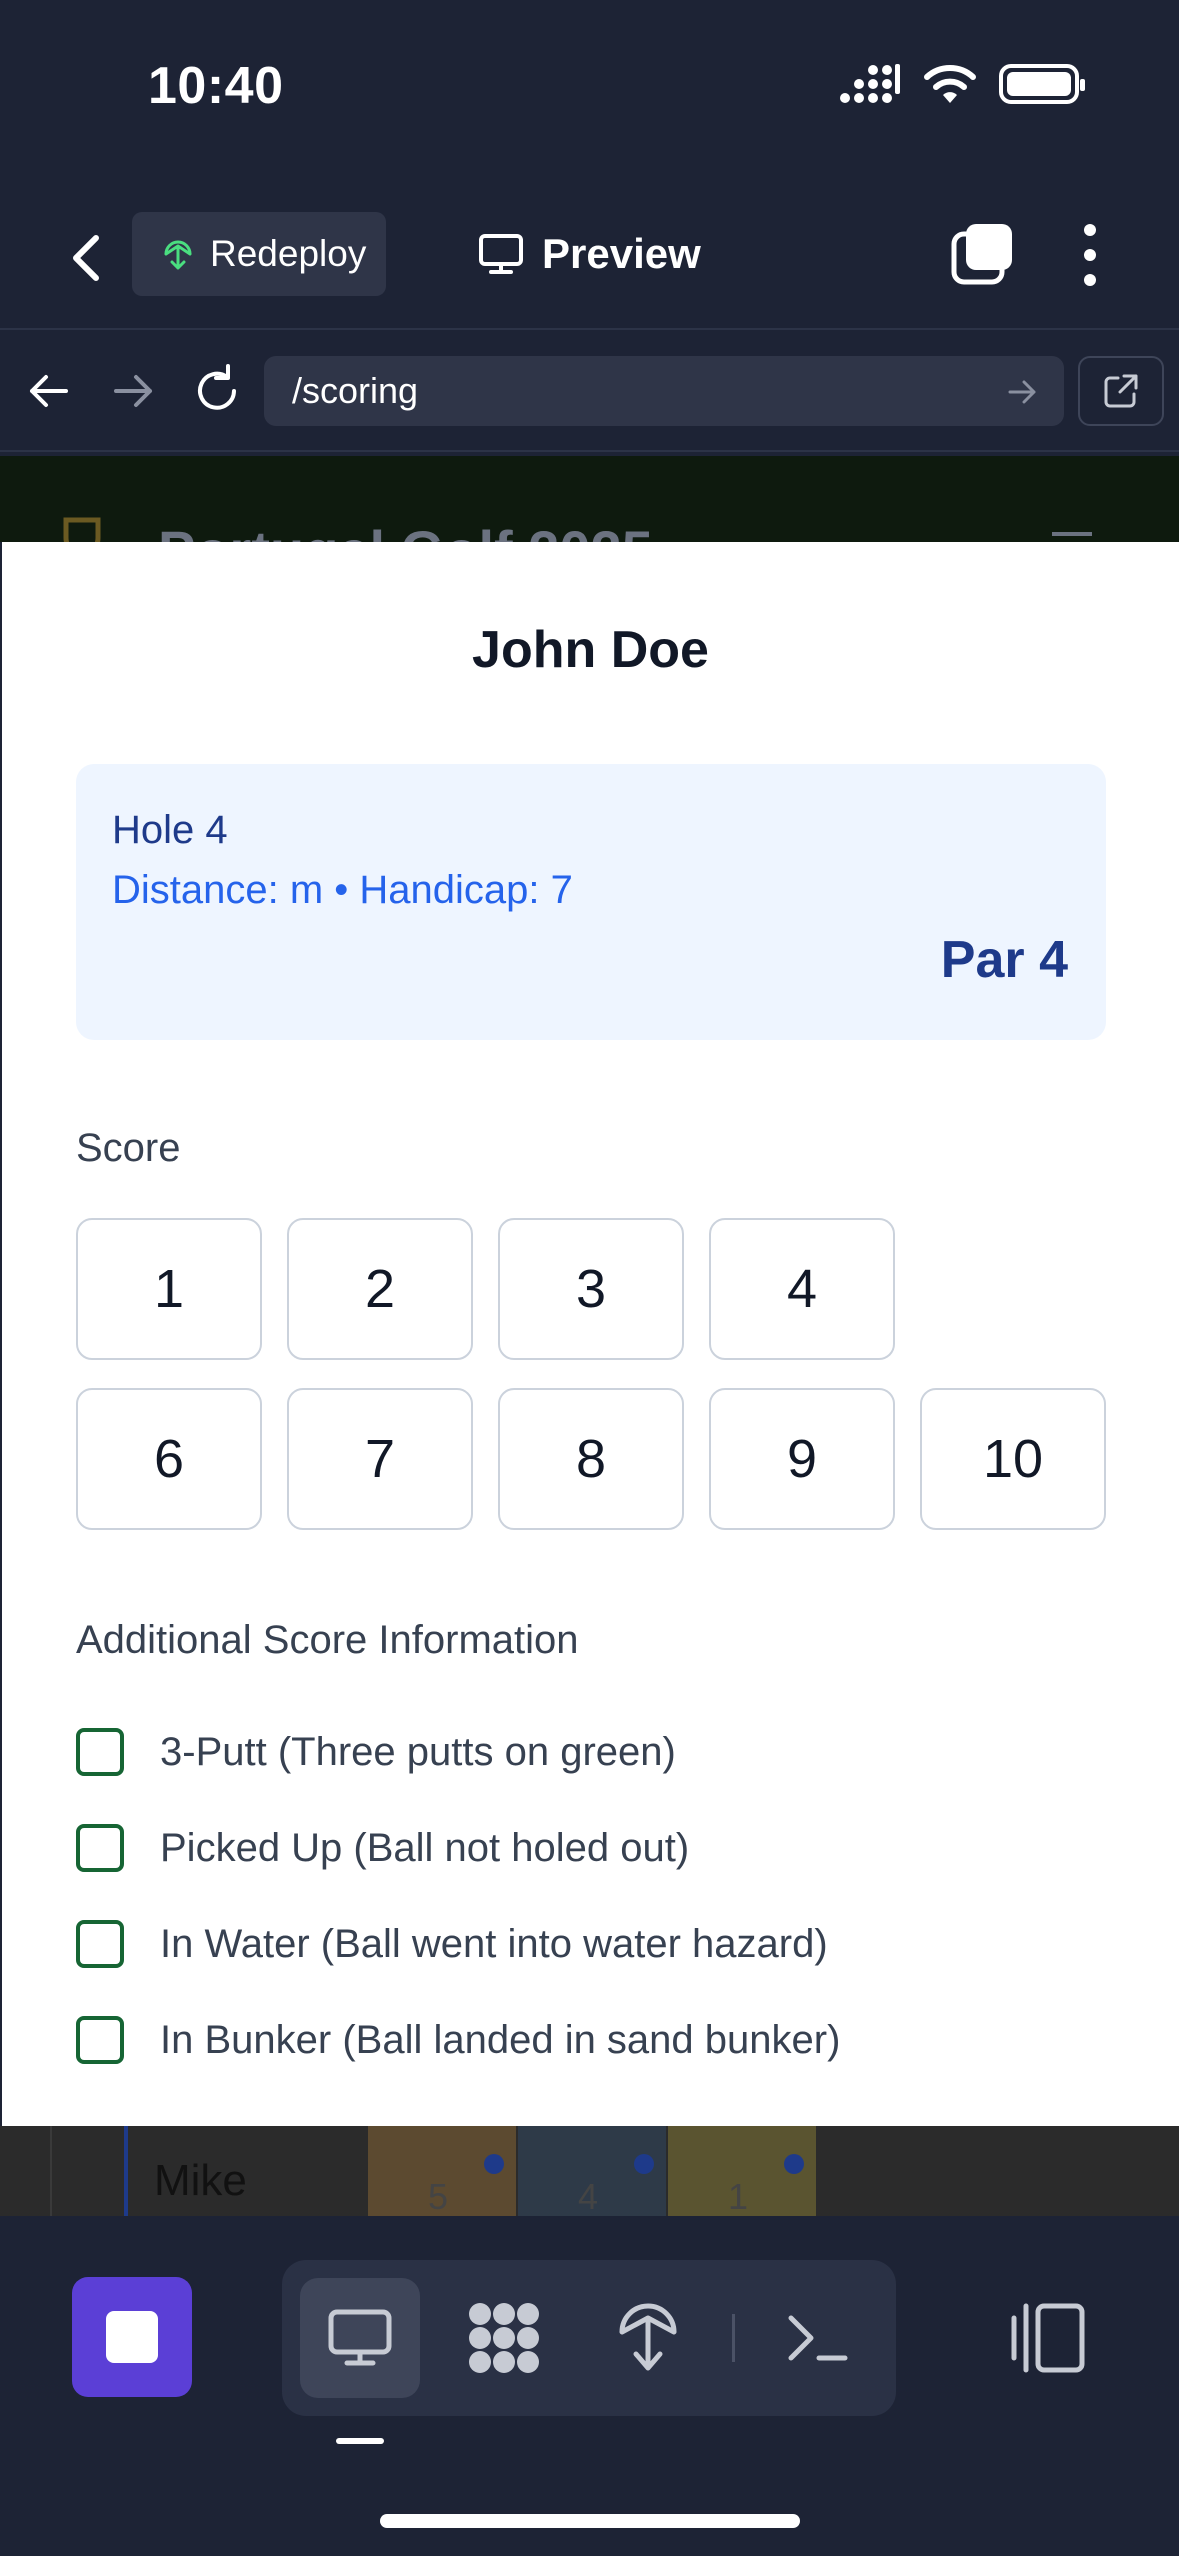 This screenshot has height=2556, width=1179. I want to click on terminal-icon, so click(818, 2338).